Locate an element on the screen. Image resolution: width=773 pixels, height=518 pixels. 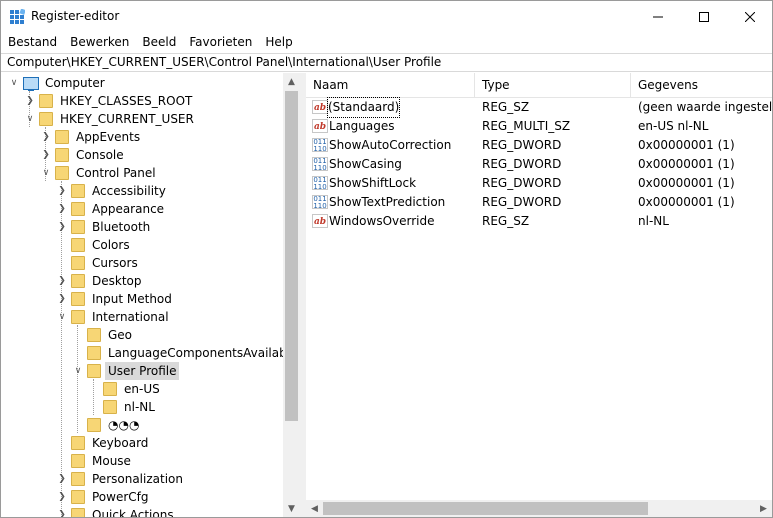
minimize-icon is located at coordinates (658, 16).